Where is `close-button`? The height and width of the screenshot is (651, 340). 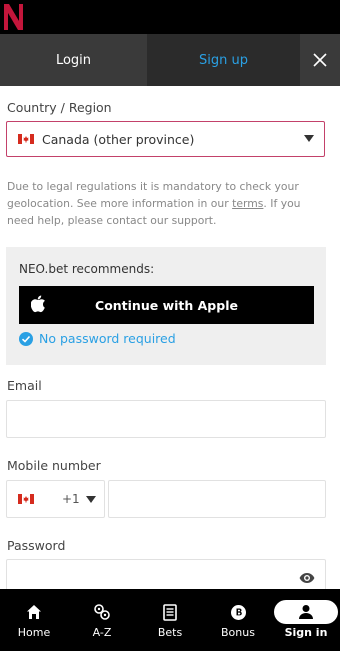 close-button is located at coordinates (320, 60).